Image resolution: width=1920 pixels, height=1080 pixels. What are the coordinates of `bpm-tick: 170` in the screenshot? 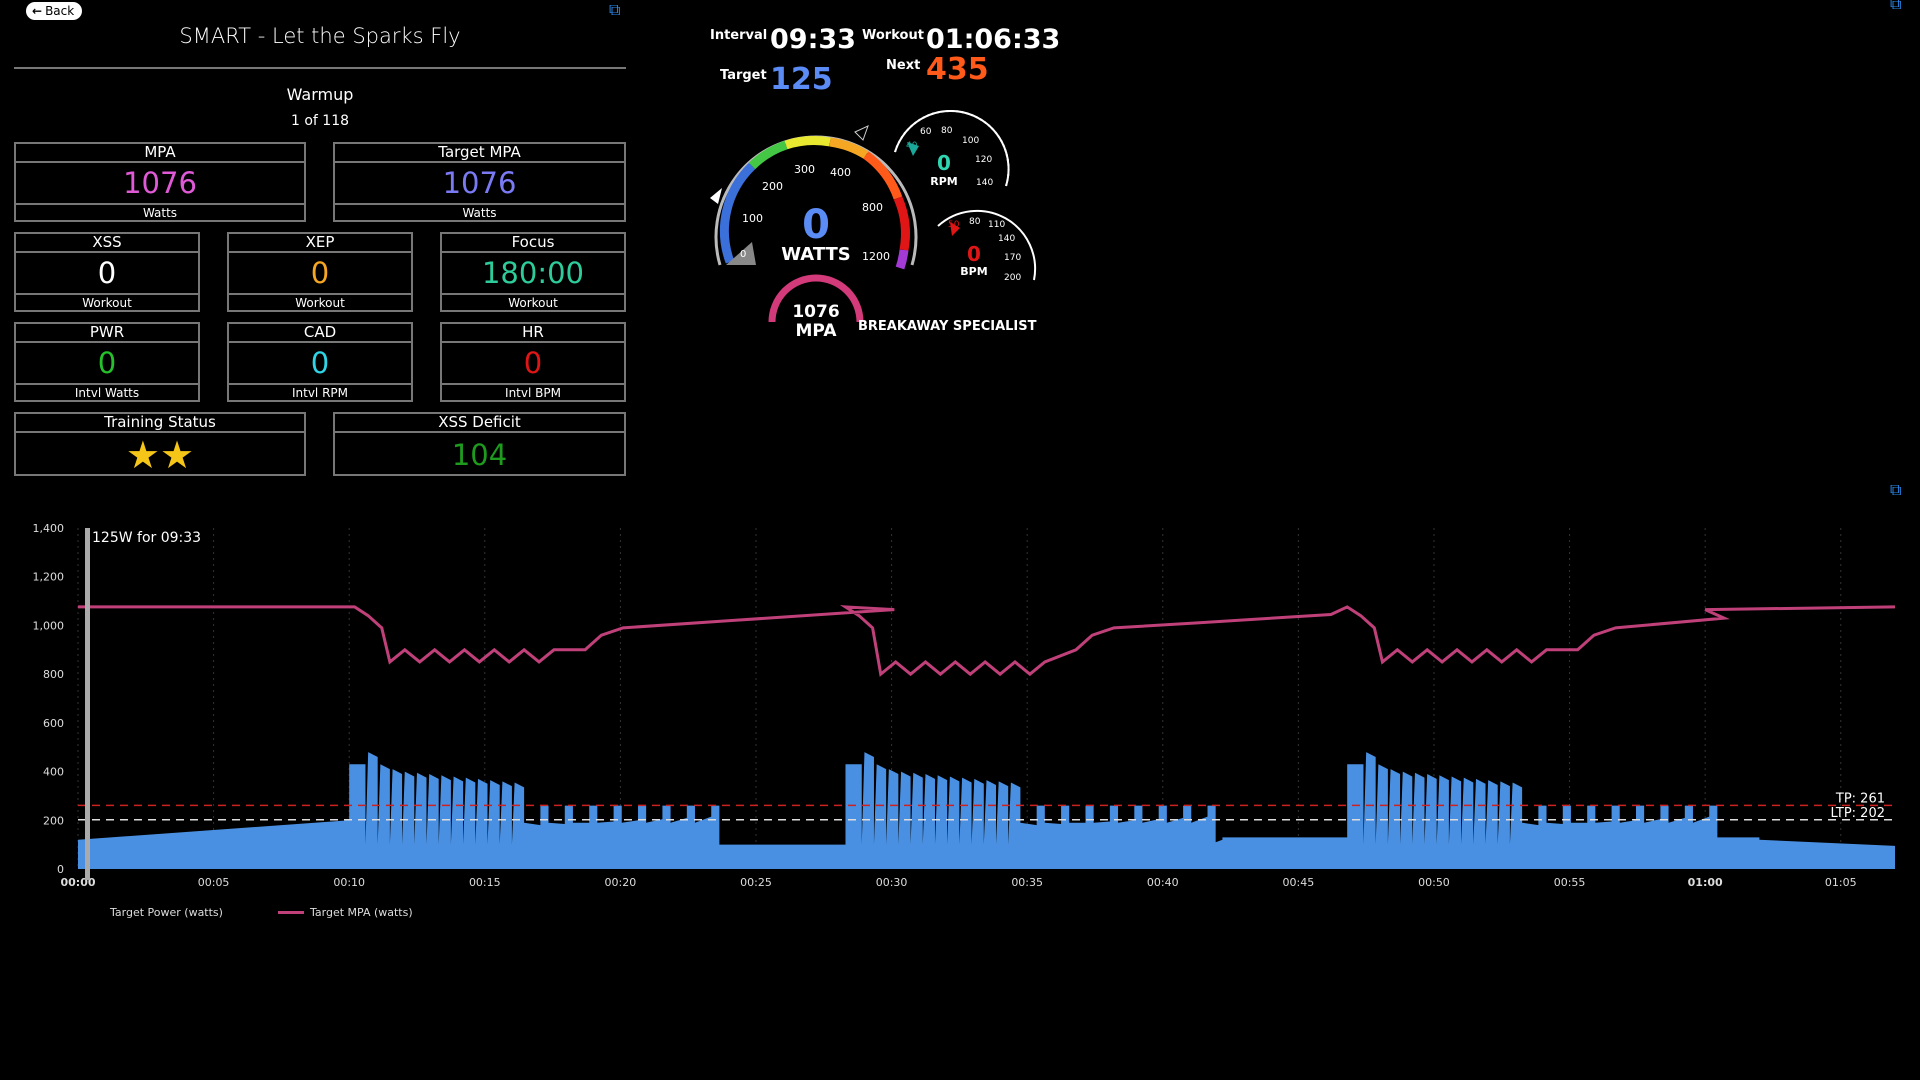 It's located at (1012, 258).